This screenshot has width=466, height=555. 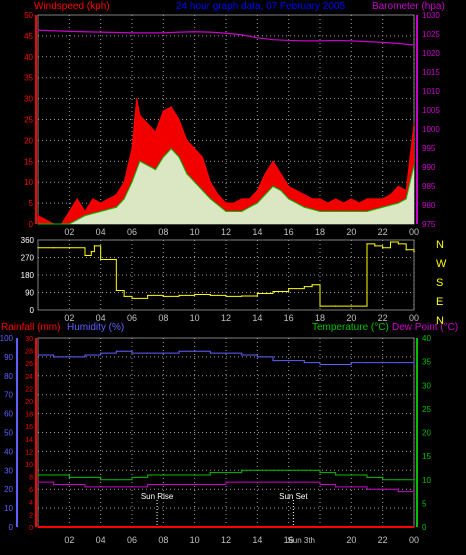 I want to click on direction-y-tick-label: 360, so click(x=28, y=240).